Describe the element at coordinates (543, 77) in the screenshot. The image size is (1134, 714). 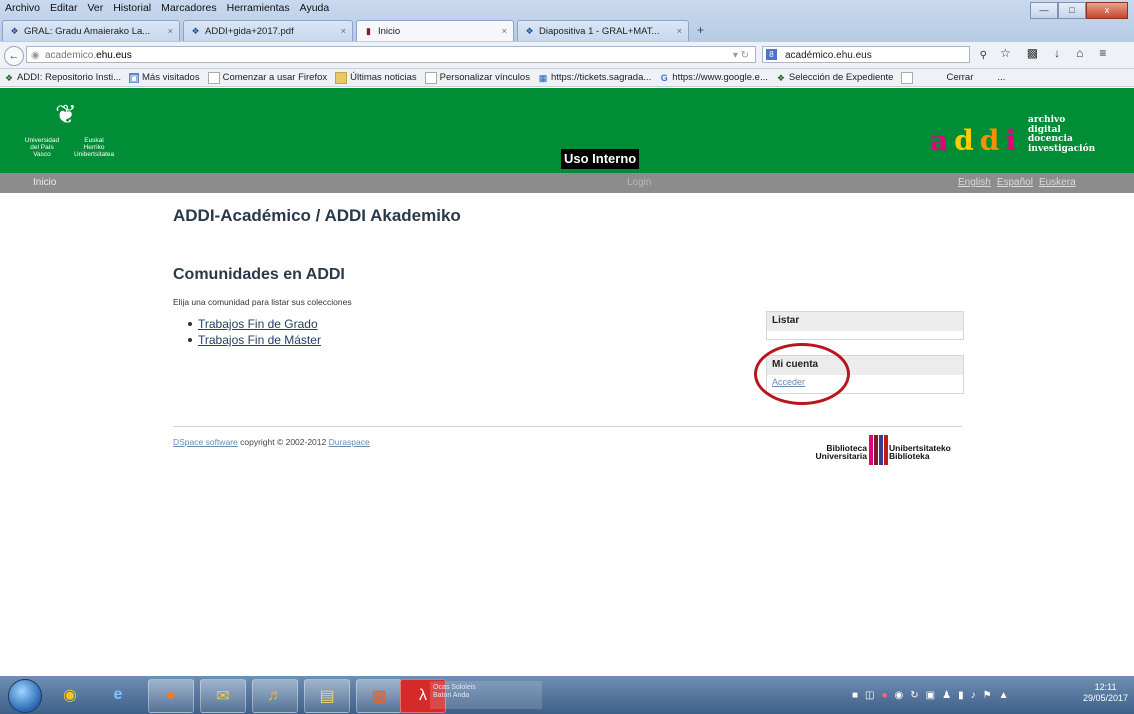
I see `directory-icon: ▦` at that location.